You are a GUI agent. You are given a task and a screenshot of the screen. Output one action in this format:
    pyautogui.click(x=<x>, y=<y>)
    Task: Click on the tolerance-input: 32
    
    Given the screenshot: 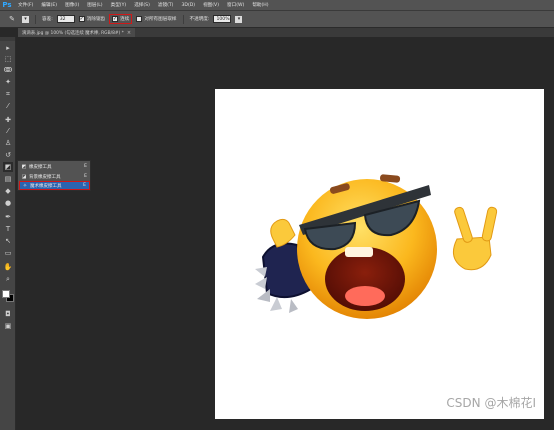 What is the action you would take?
    pyautogui.click(x=65, y=19)
    